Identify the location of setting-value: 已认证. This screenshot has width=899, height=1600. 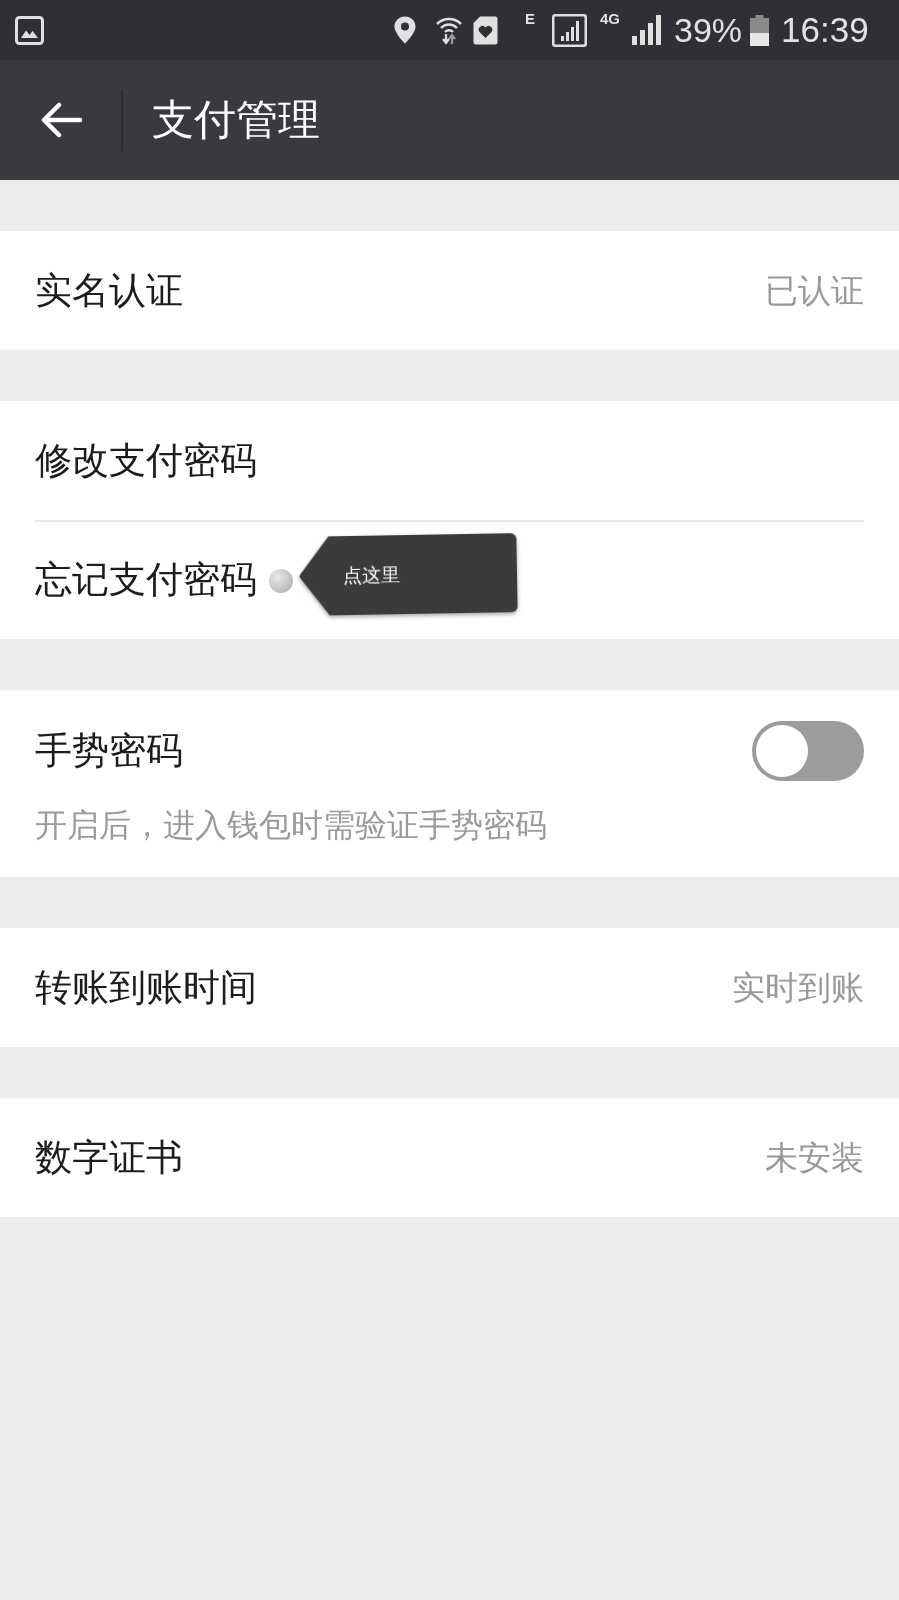
(814, 290).